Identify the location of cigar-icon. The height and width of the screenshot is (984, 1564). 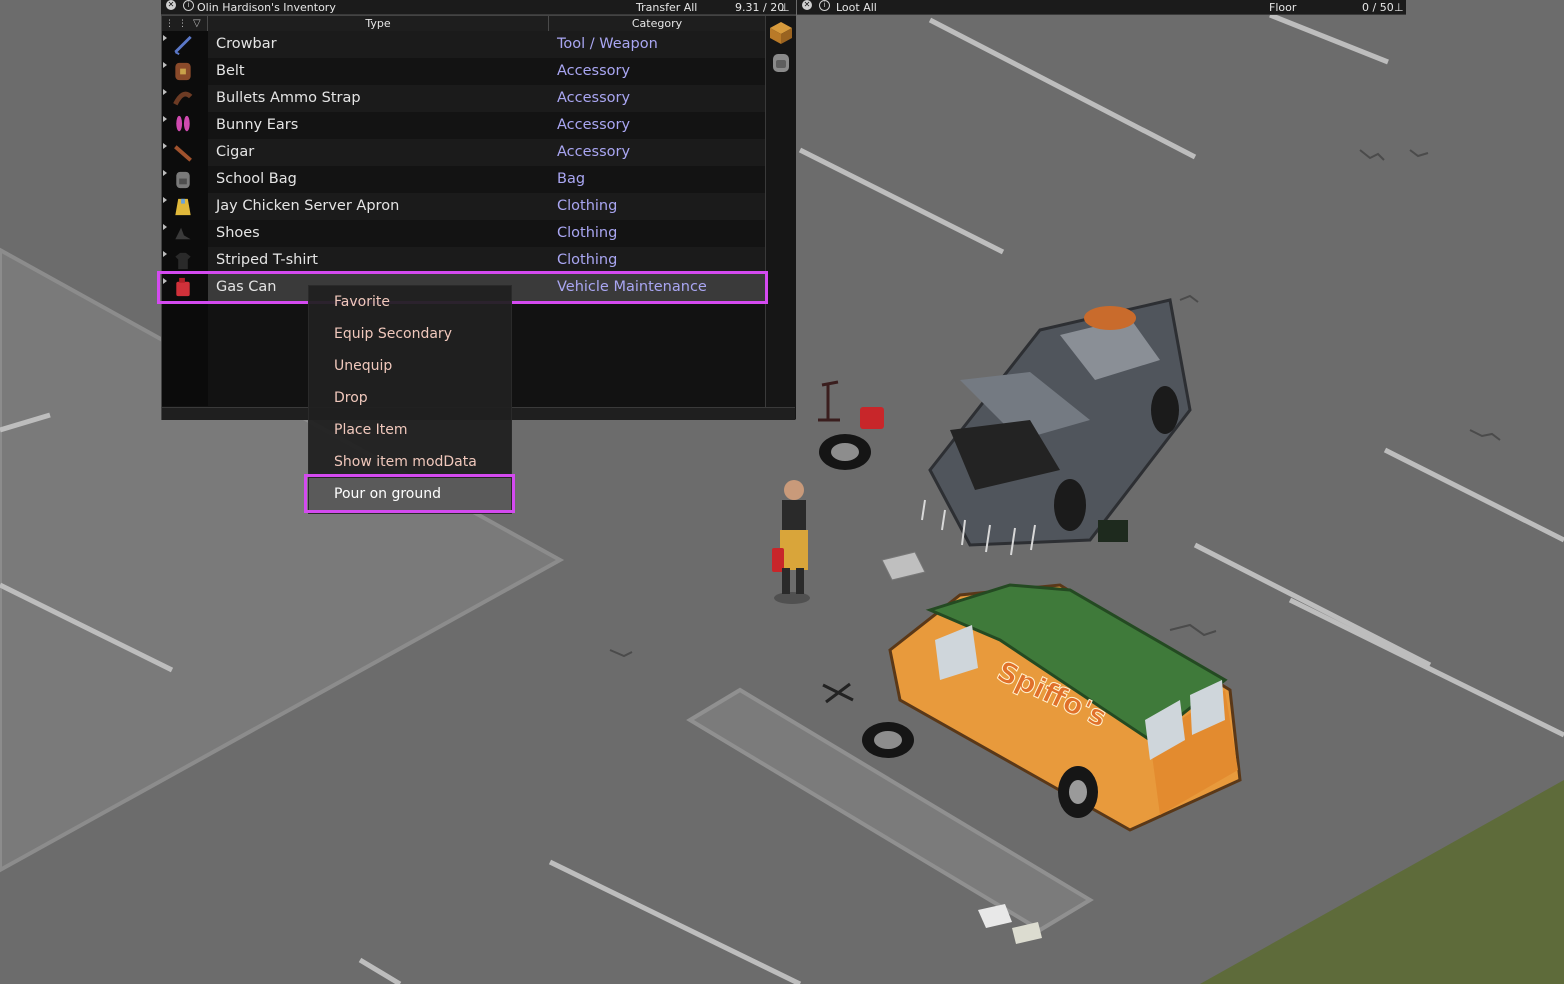
(183, 153).